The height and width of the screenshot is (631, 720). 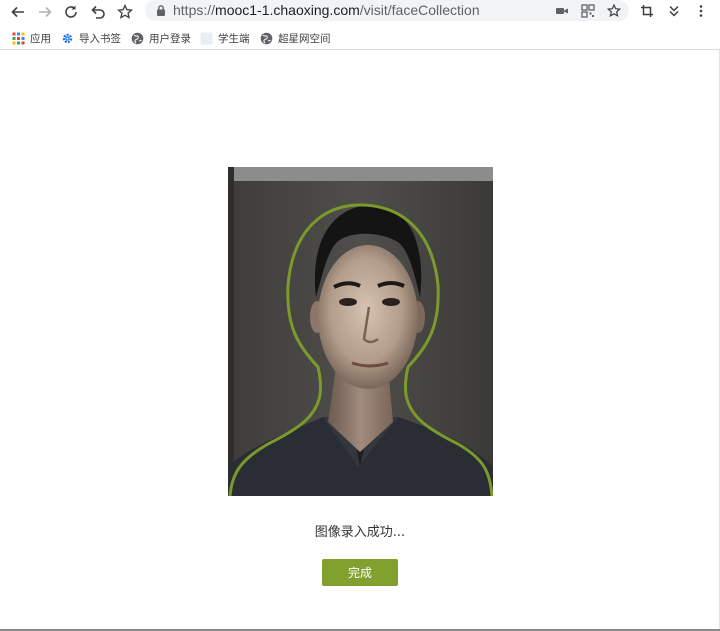 I want to click on lock-icon, so click(x=161, y=10).